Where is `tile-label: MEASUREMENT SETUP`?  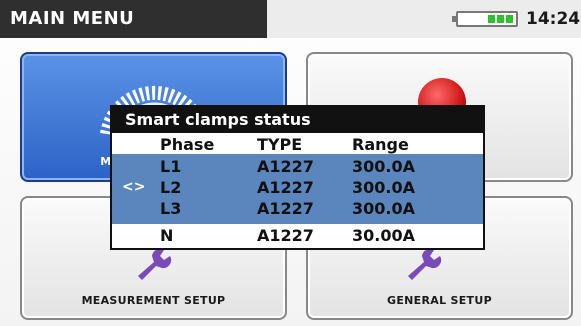 tile-label: MEASUREMENT SETUP is located at coordinates (153, 300).